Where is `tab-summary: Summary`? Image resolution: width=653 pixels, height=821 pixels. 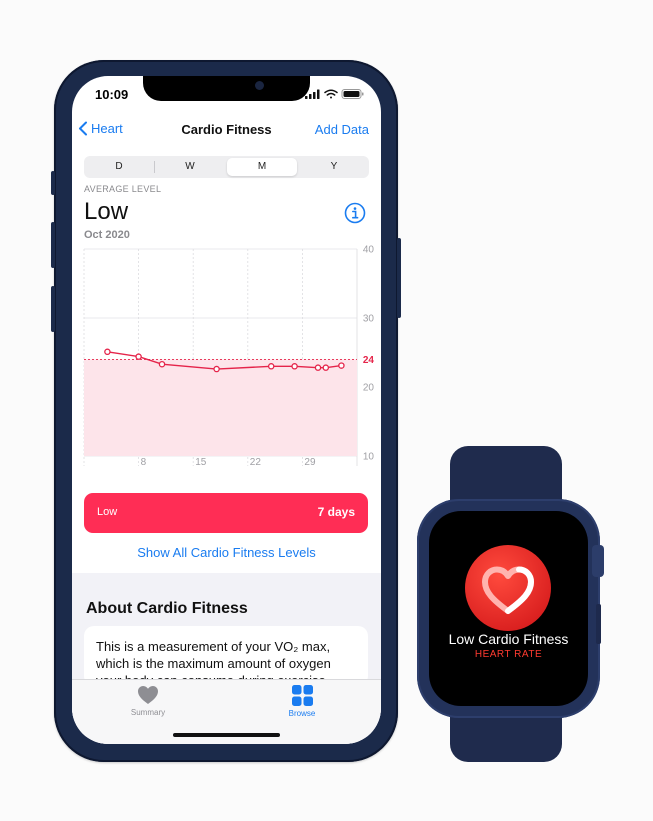 tab-summary: Summary is located at coordinates (148, 701).